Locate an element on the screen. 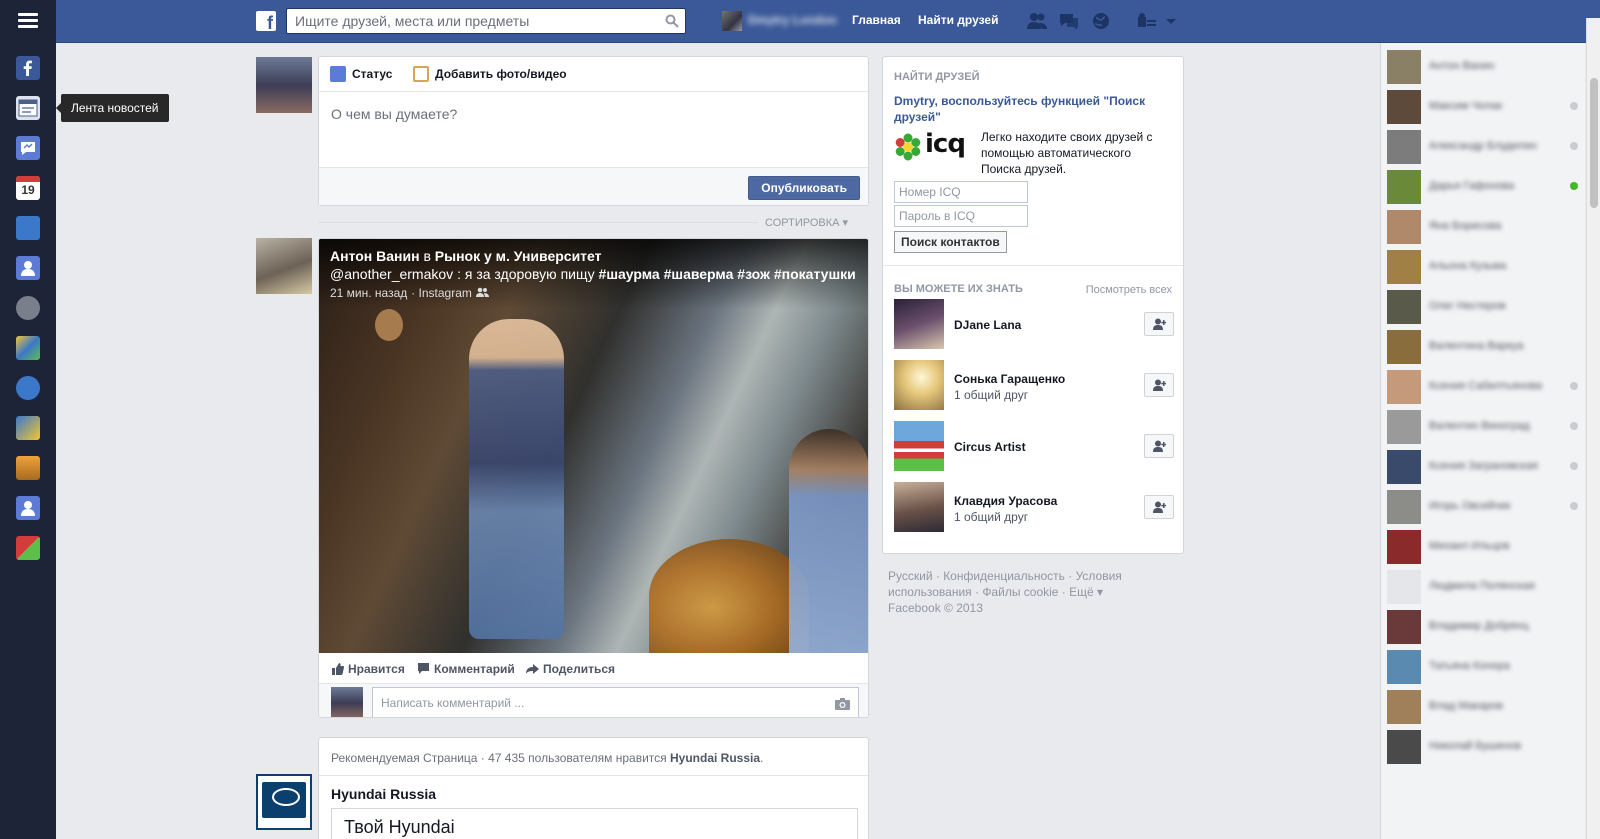  chat-contact: Татьяна Конора is located at coordinates (1484, 667).